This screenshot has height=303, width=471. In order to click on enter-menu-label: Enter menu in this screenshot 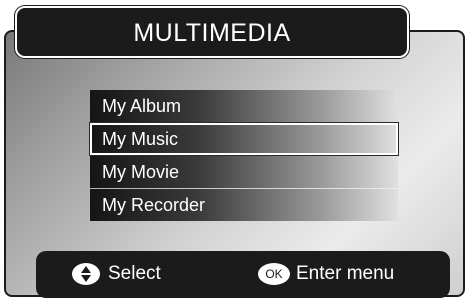, I will do `click(345, 273)`.